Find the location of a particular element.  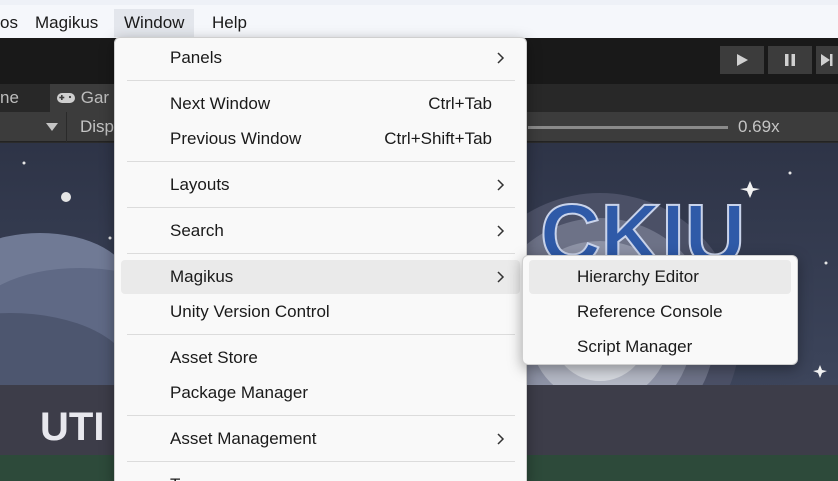

caret-down-icon is located at coordinates (52, 127).